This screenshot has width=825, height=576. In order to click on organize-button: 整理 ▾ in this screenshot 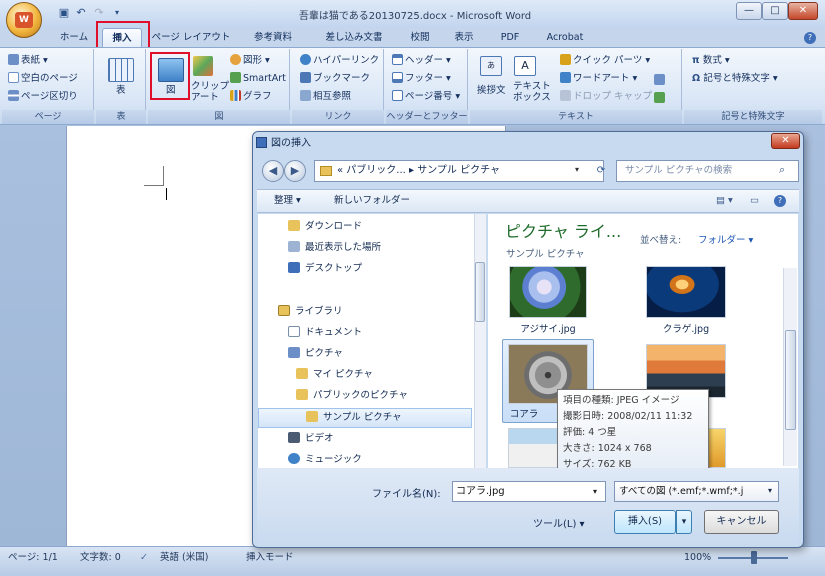, I will do `click(287, 201)`.